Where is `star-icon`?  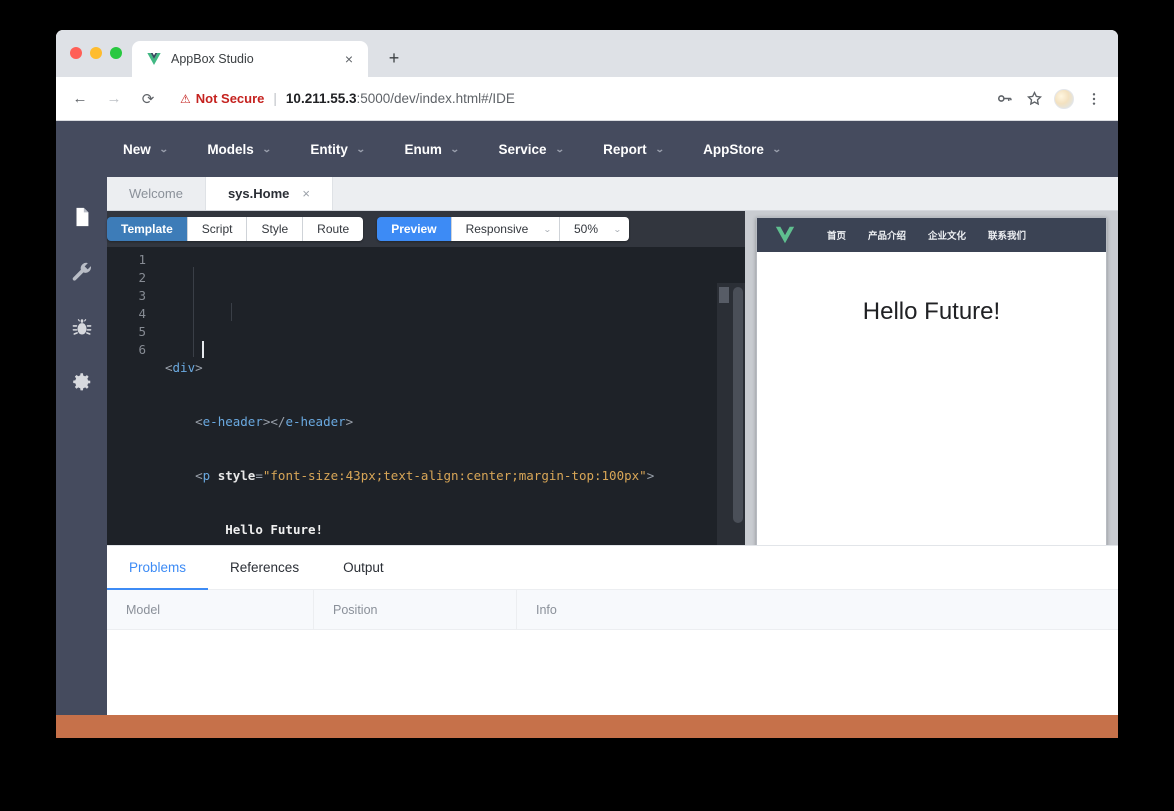 star-icon is located at coordinates (1034, 99).